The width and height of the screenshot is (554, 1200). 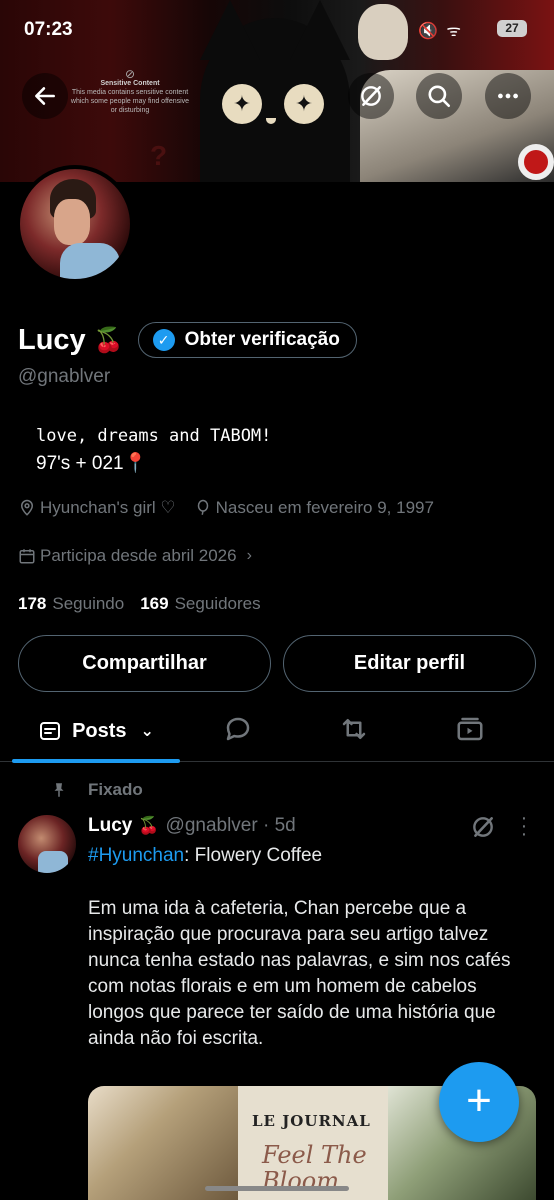 What do you see at coordinates (138, 555) in the screenshot?
I see `joined-text: Participa desde abril 2026` at bounding box center [138, 555].